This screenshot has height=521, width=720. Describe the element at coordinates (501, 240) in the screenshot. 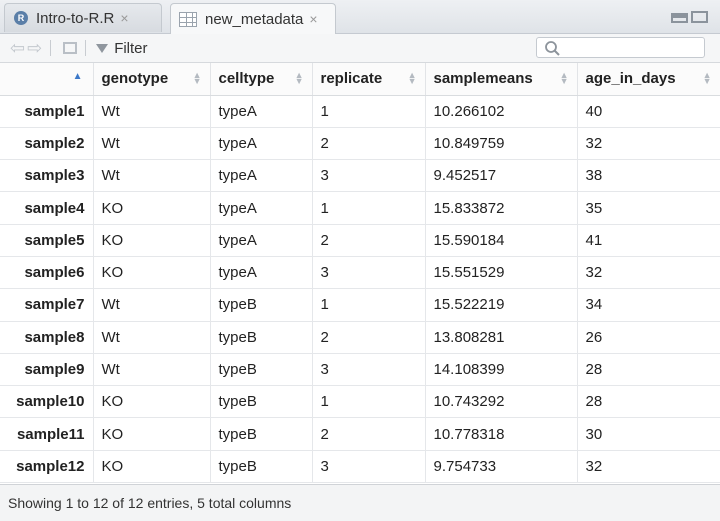

I see `samplemeans-cell: 15.590184` at that location.